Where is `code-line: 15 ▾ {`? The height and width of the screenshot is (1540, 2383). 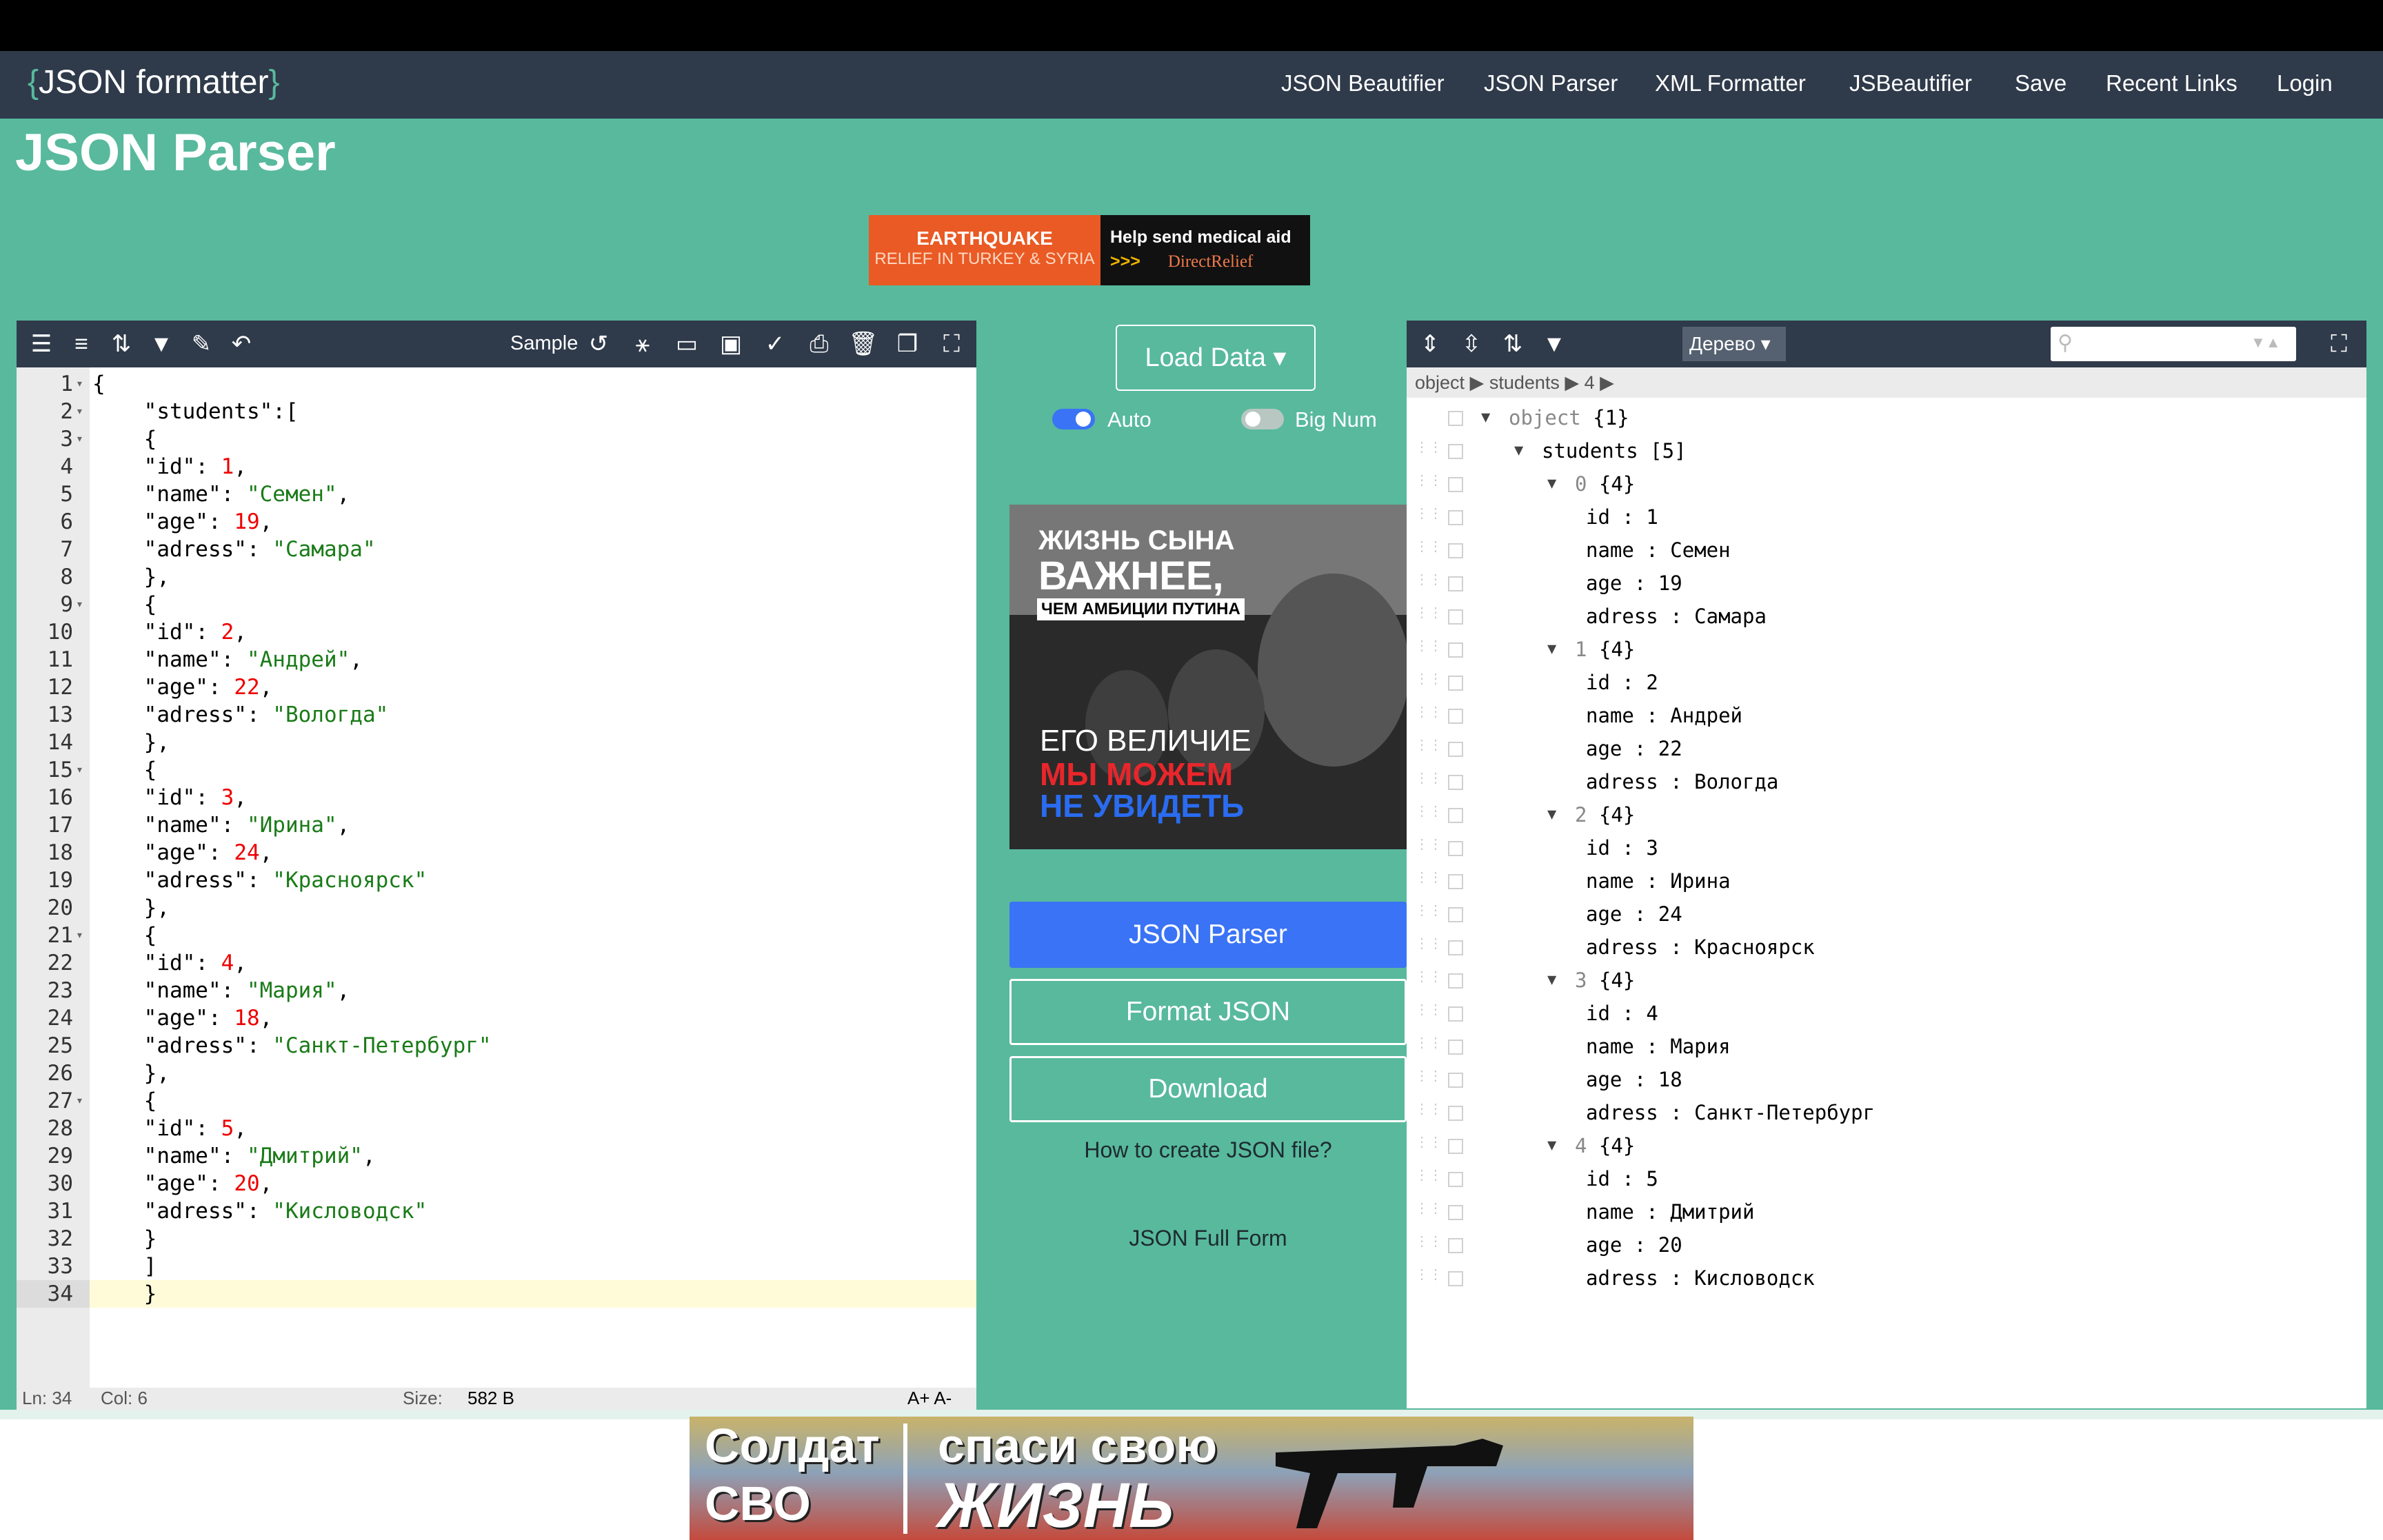
code-line: 15 ▾ { is located at coordinates (496, 770).